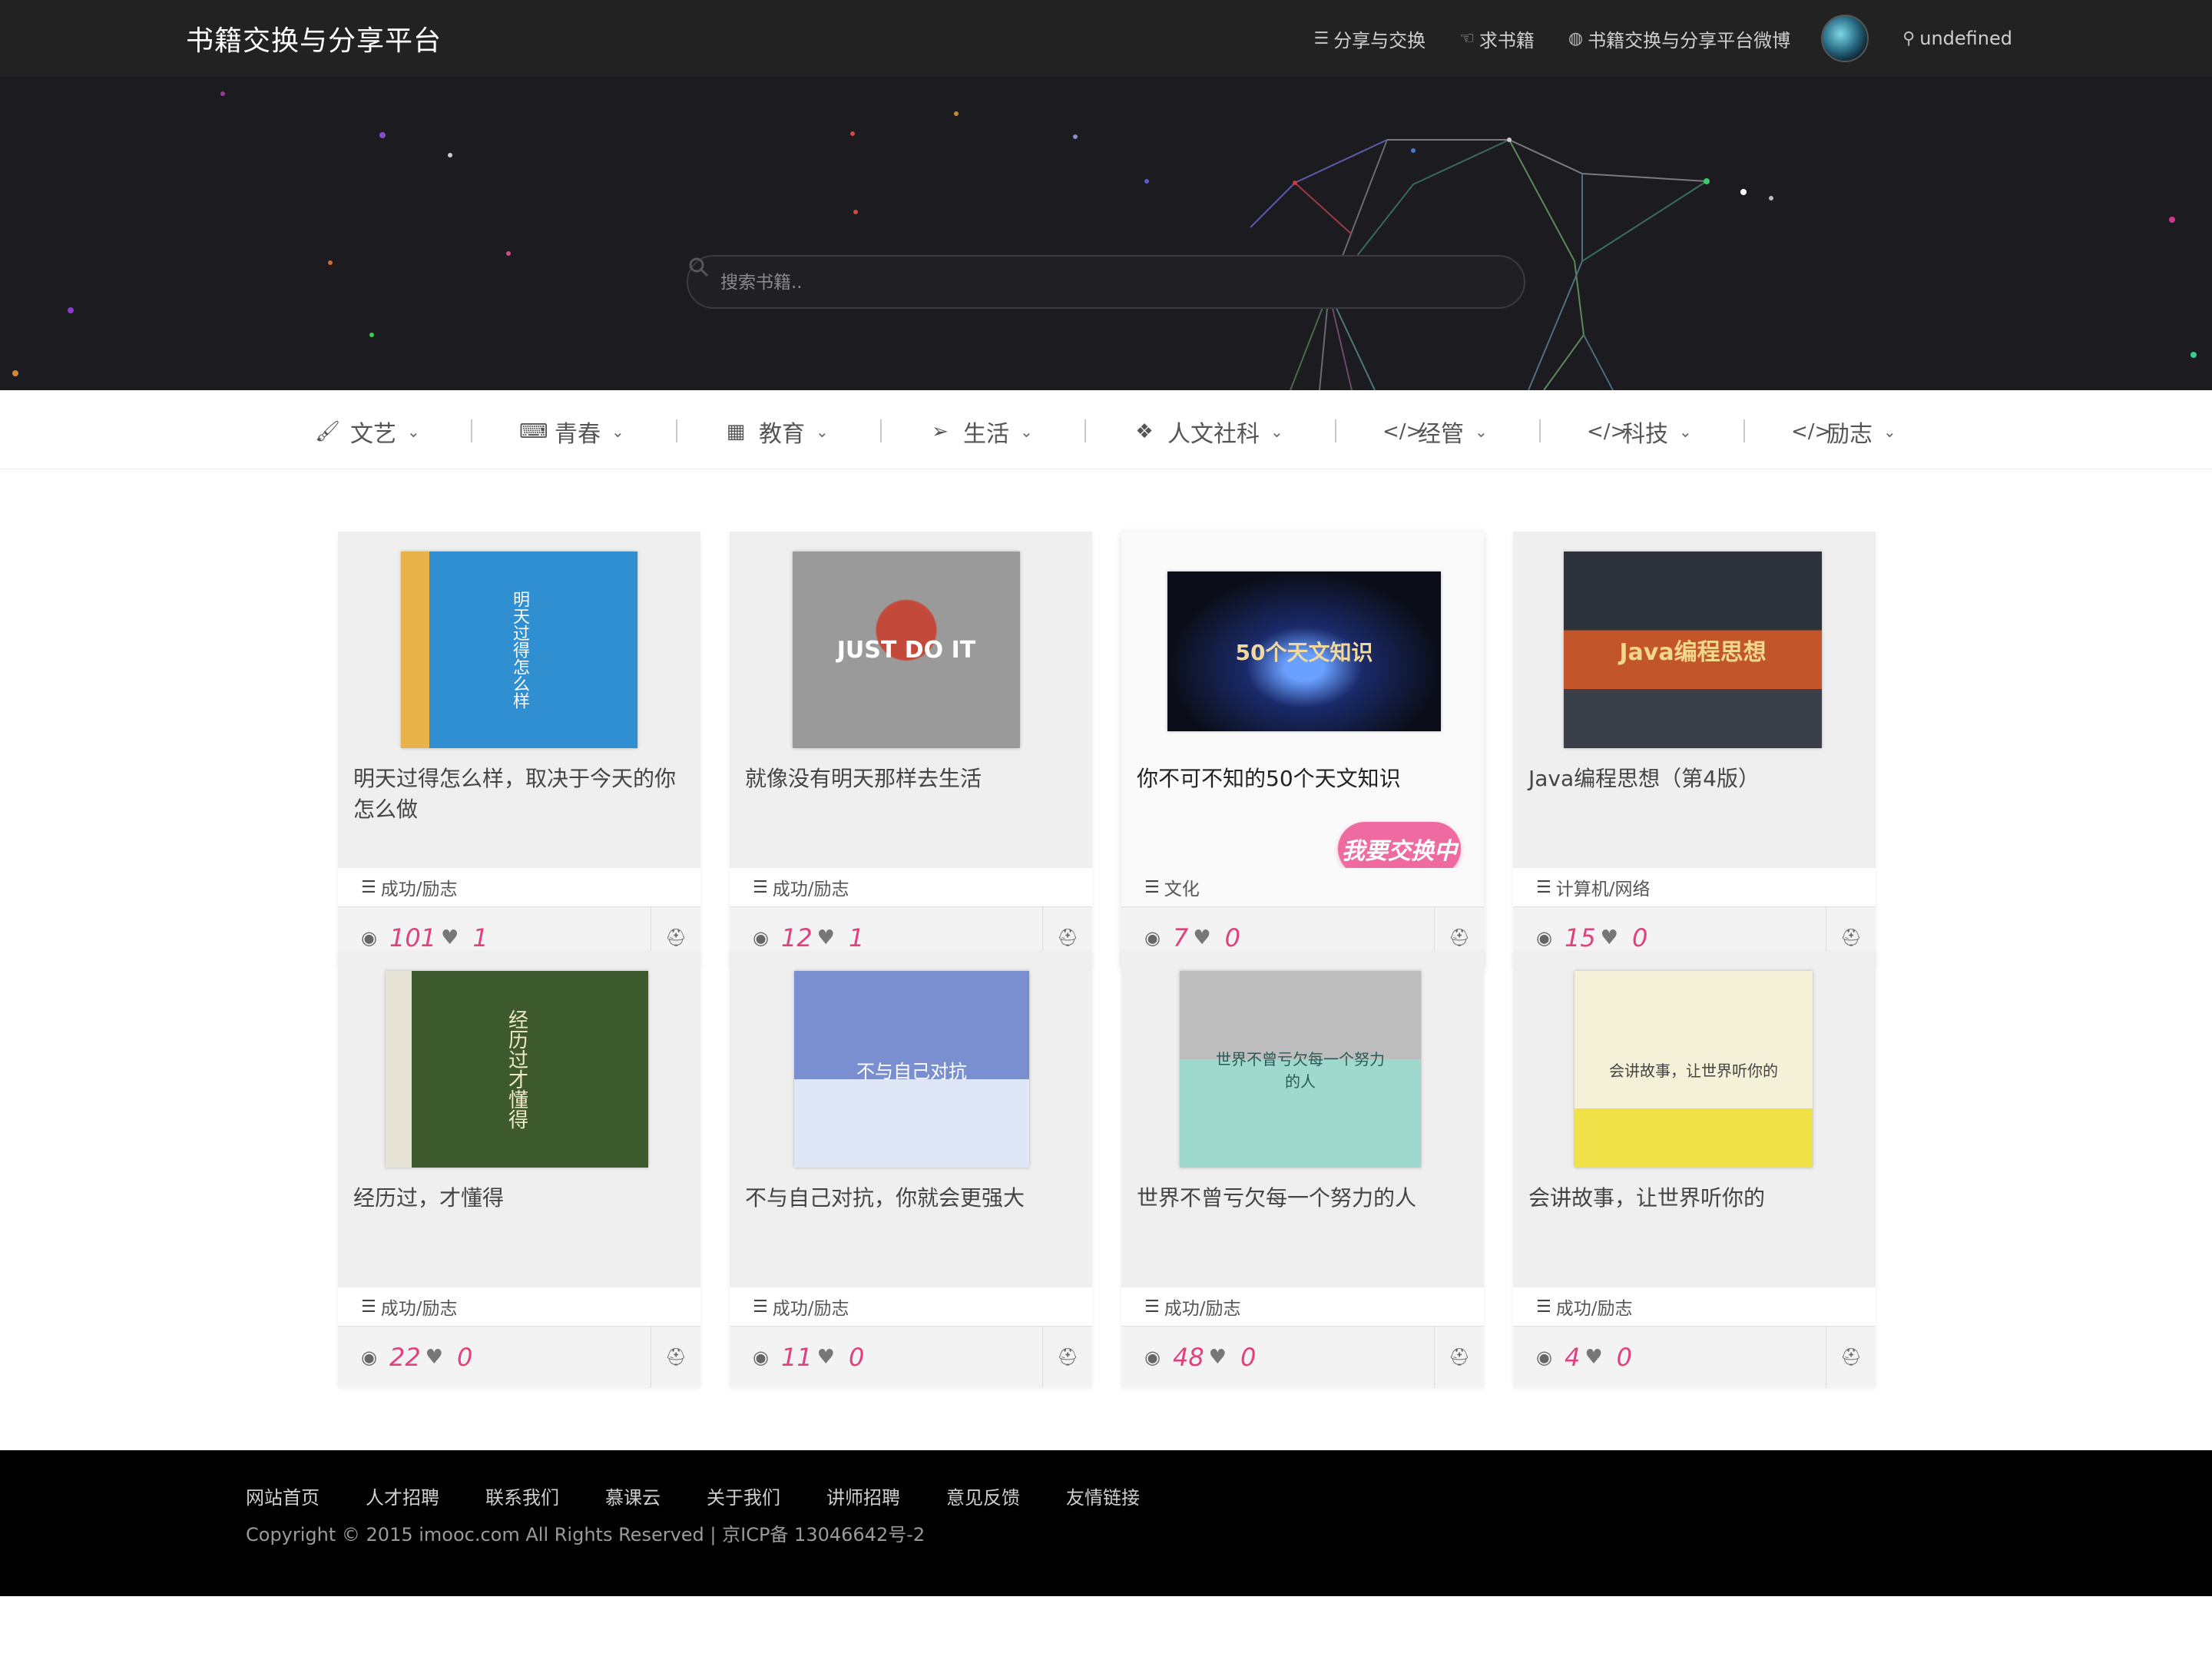 This screenshot has height=1673, width=2212. Describe the element at coordinates (283, 1496) in the screenshot. I see `footer-link-home: 网站首页` at that location.